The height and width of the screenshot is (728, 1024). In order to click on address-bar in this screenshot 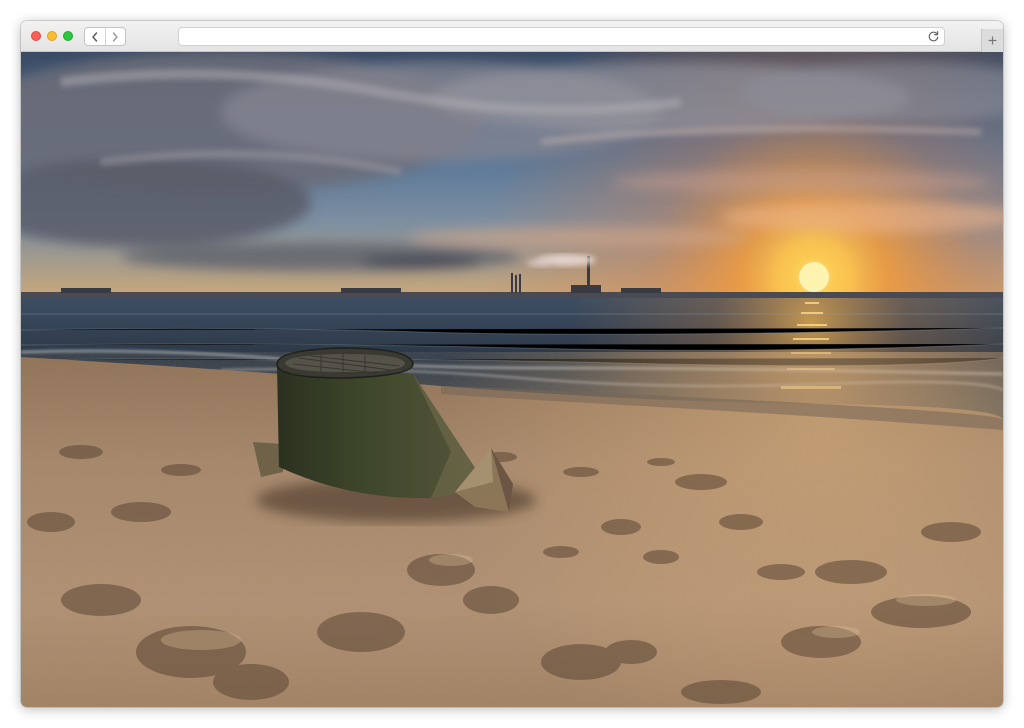, I will do `click(561, 36)`.